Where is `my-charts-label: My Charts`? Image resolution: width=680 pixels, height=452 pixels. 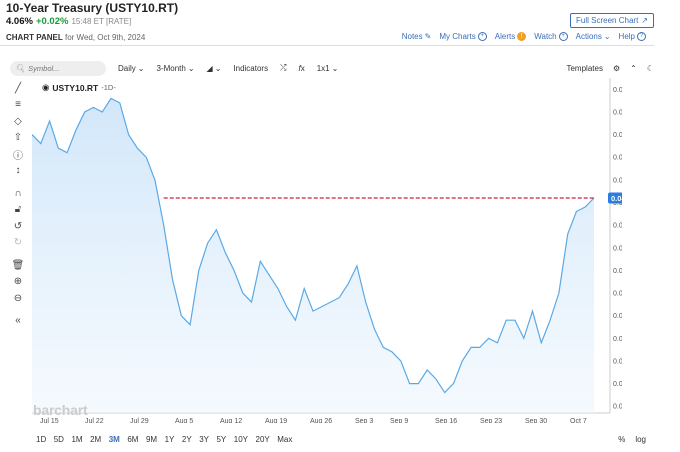 my-charts-label: My Charts is located at coordinates (457, 36).